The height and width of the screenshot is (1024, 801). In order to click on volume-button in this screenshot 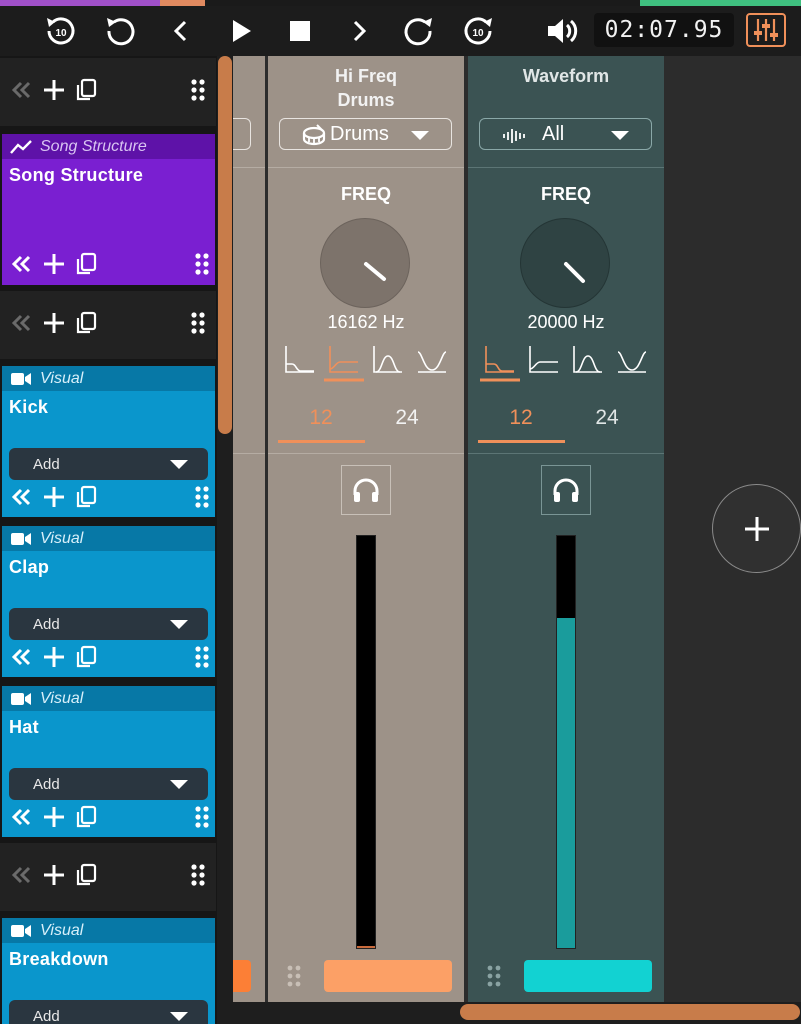, I will do `click(562, 31)`.